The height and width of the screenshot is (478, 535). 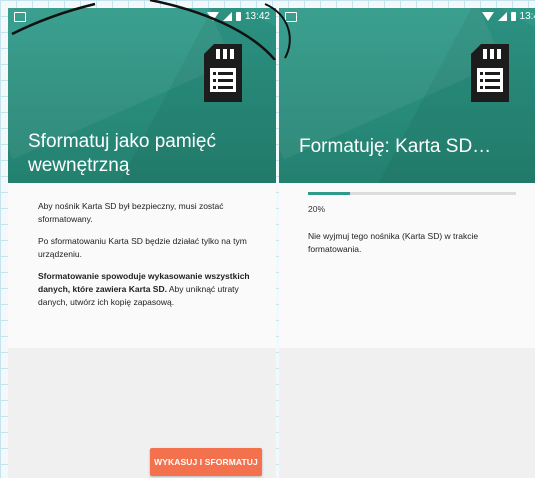 I want to click on progress-fill, so click(x=329, y=193).